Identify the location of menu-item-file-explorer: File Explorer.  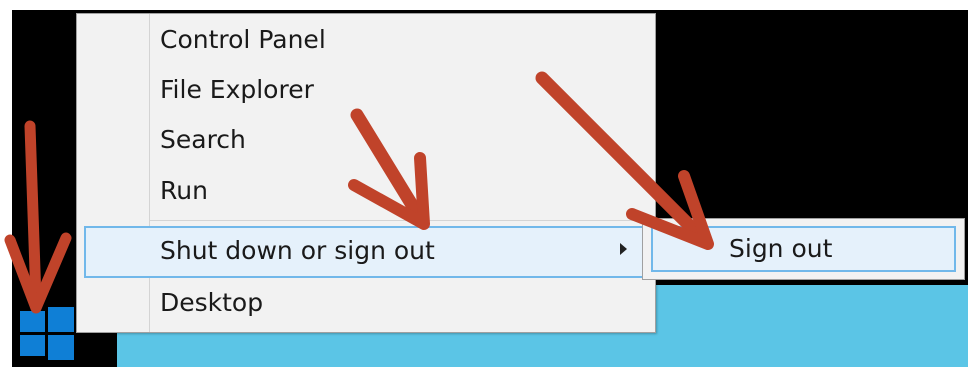
(366, 90).